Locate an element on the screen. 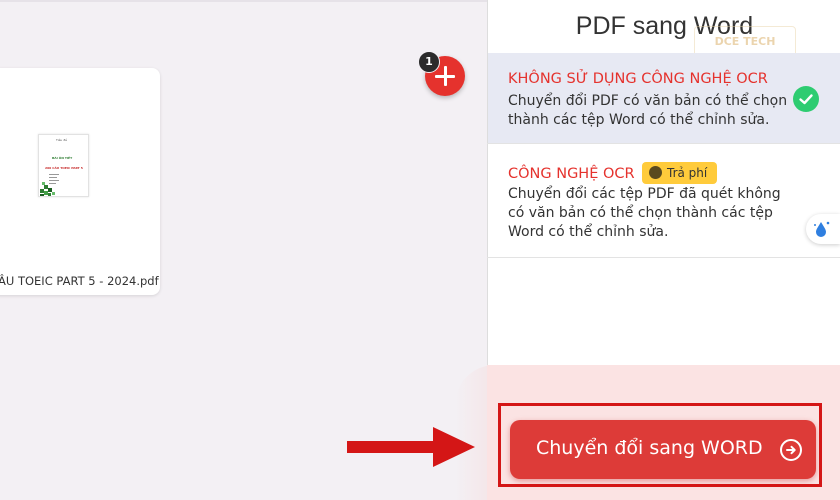 The width and height of the screenshot is (840, 500). file-count-badge: 1 is located at coordinates (429, 62).